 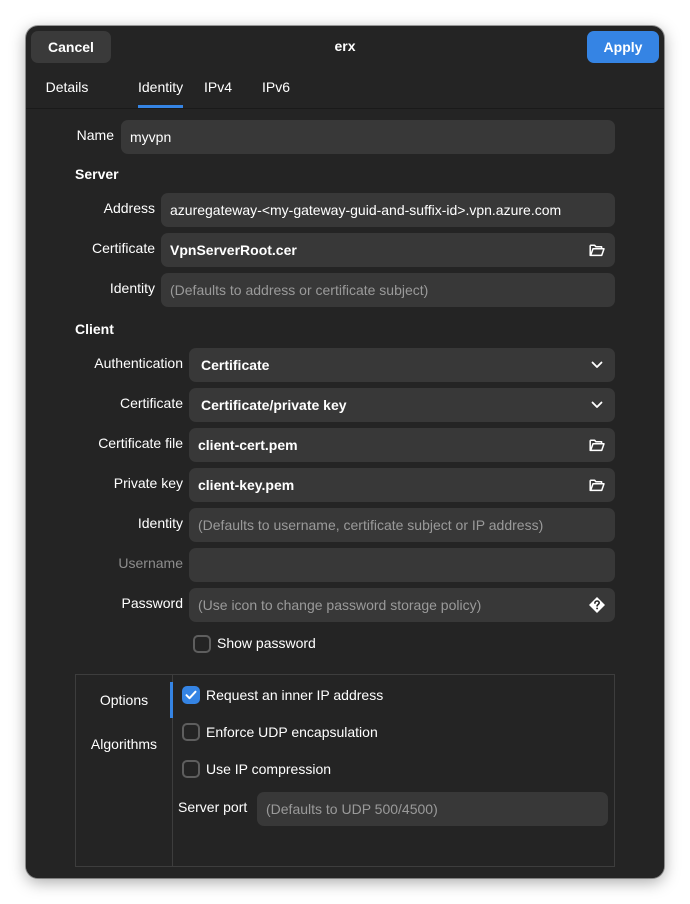 What do you see at coordinates (276, 89) in the screenshot?
I see `tab-ipv6: IPv6` at bounding box center [276, 89].